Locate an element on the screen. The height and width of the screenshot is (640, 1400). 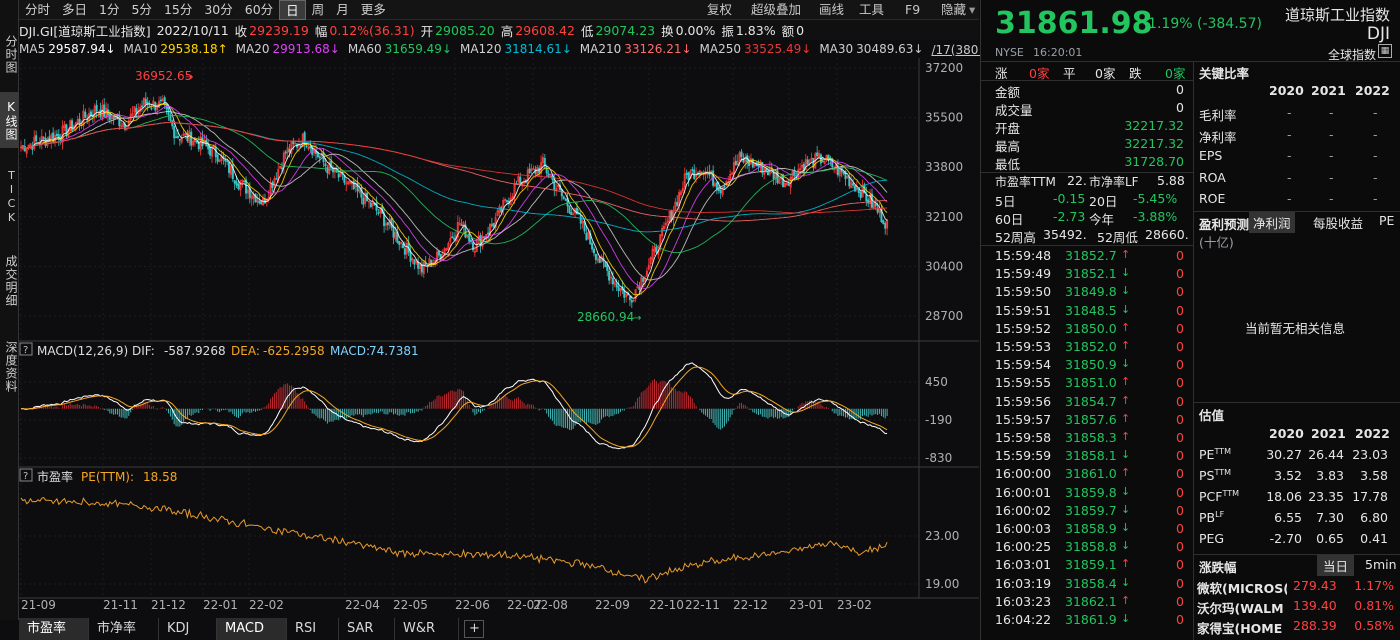
nav-depth: 深度资料 is located at coordinates (9, 367).